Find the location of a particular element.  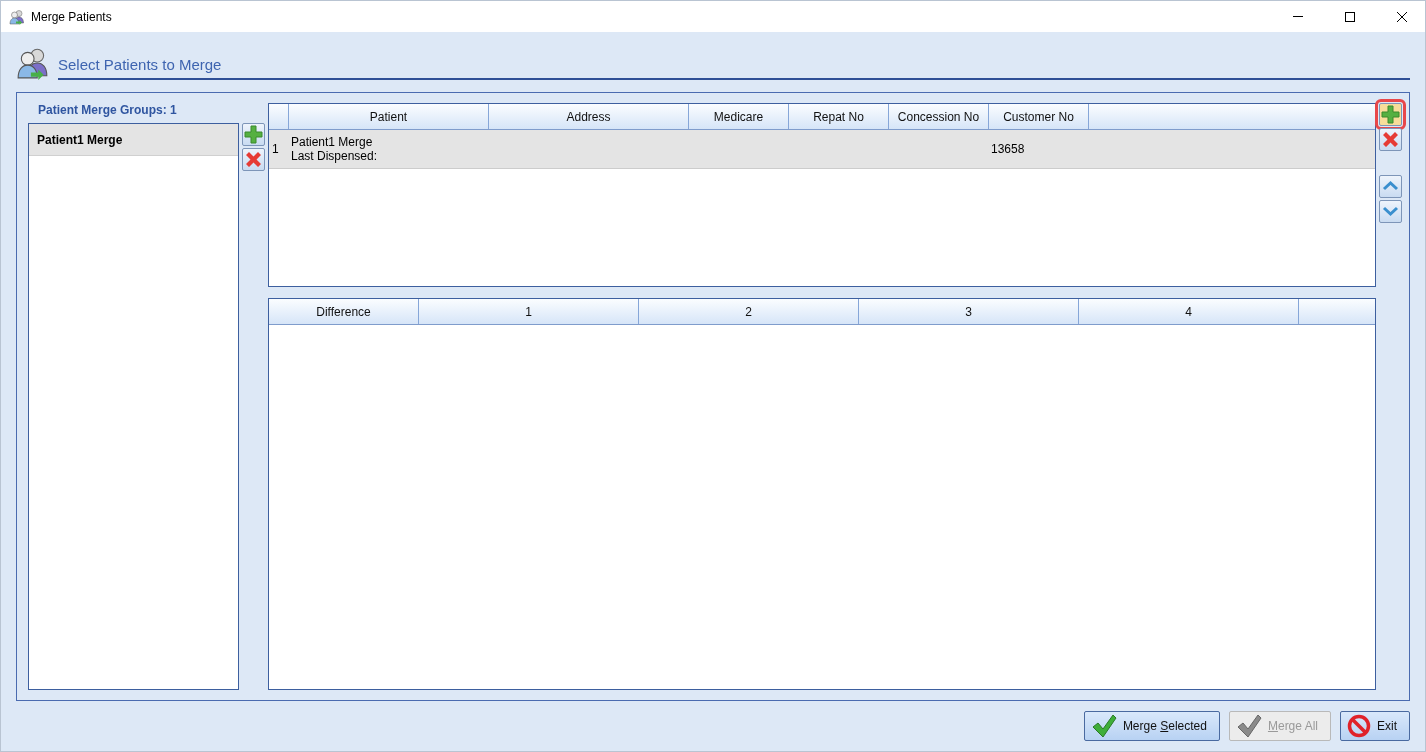

patient-row: 1 Patient1 Merge Last Dispensed: 13658 is located at coordinates (822, 149).